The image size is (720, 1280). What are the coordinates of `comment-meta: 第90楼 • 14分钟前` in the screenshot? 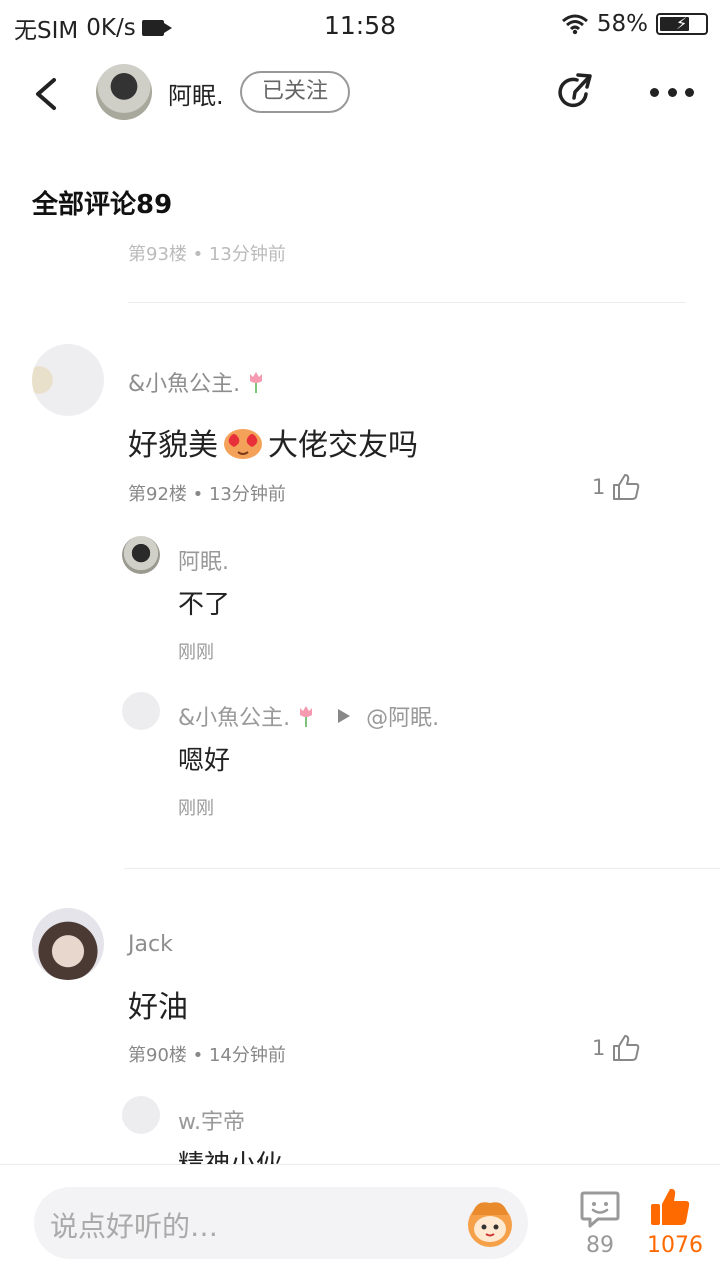 It's located at (207, 1055).